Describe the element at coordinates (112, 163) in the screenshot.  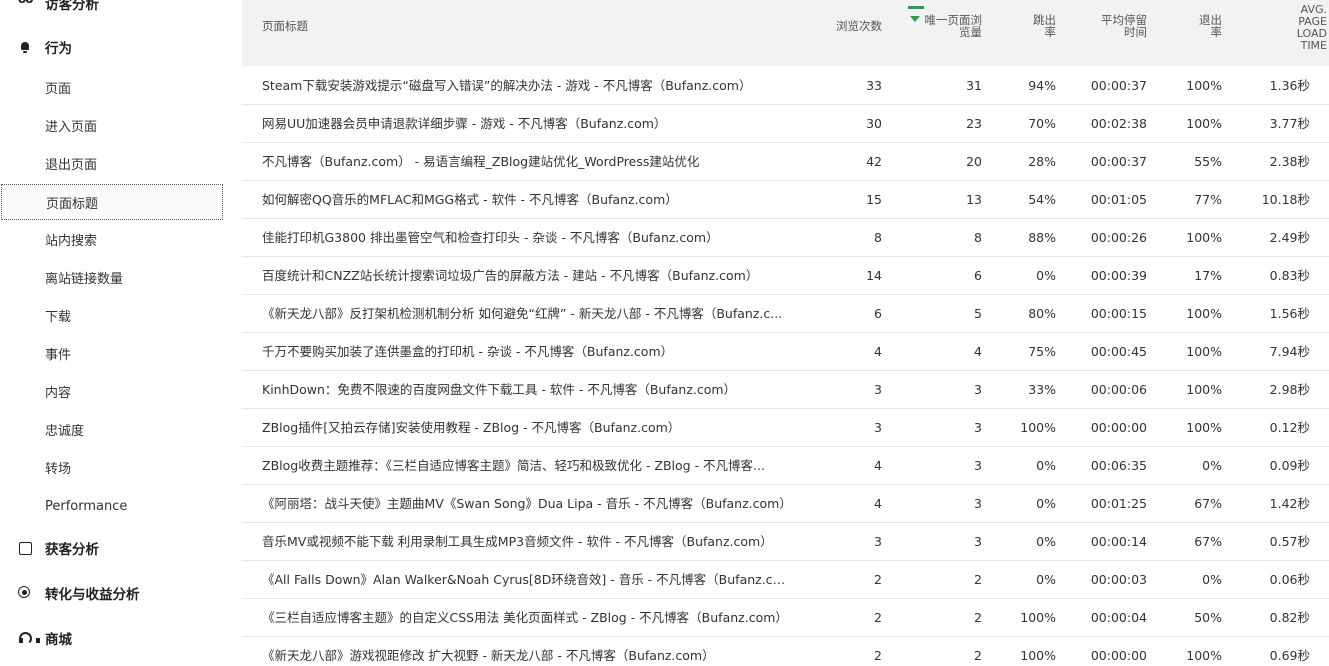
I see `sidebar-item-exit-pages: 退出页面` at that location.